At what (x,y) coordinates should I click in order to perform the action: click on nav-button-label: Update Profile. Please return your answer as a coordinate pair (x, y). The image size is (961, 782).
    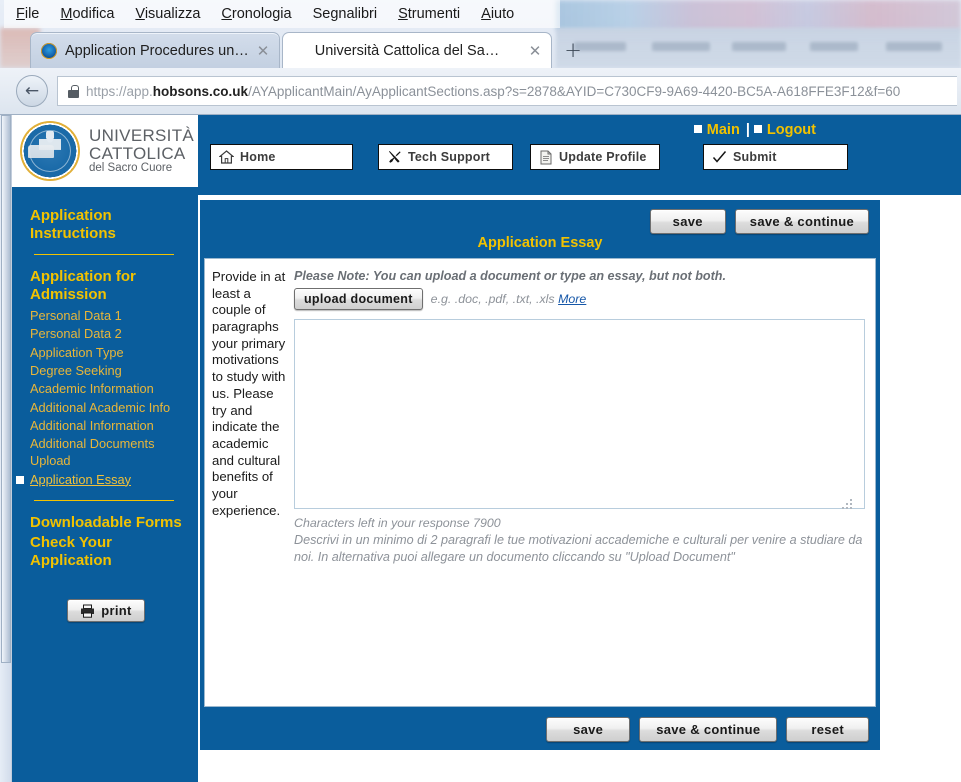
    Looking at the image, I should click on (603, 157).